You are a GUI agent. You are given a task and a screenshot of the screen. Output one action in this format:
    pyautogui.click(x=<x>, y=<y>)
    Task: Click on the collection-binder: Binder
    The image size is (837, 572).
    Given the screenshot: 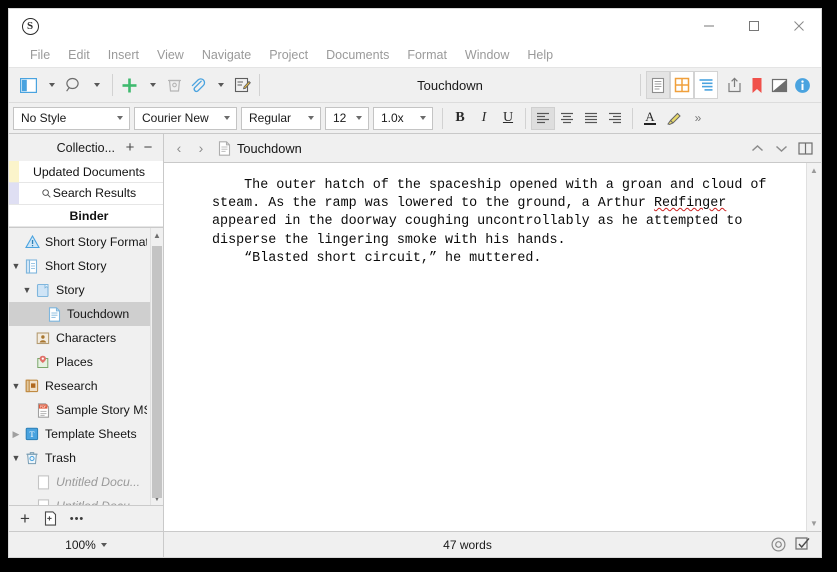 What is the action you would take?
    pyautogui.click(x=86, y=216)
    